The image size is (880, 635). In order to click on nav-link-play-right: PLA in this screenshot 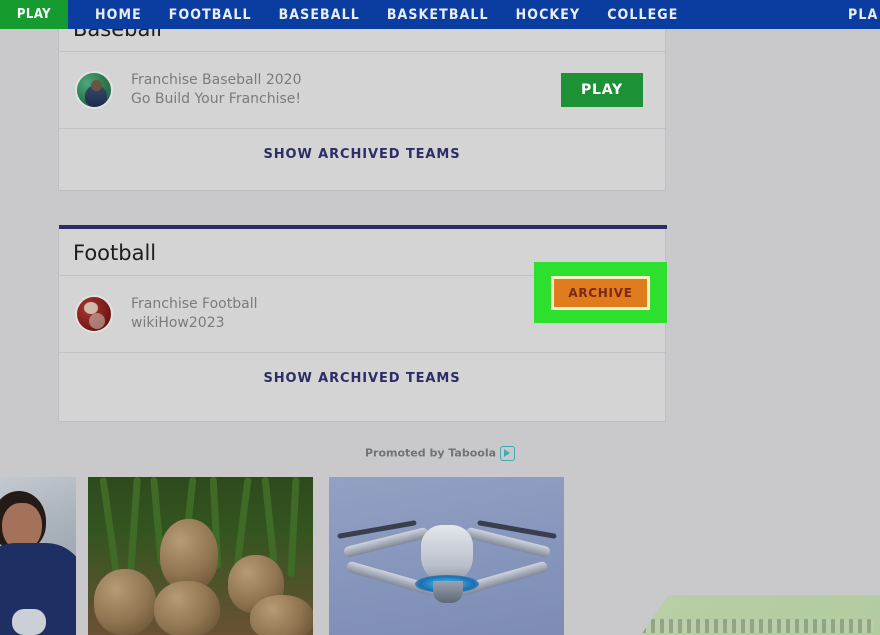, I will do `click(863, 15)`.